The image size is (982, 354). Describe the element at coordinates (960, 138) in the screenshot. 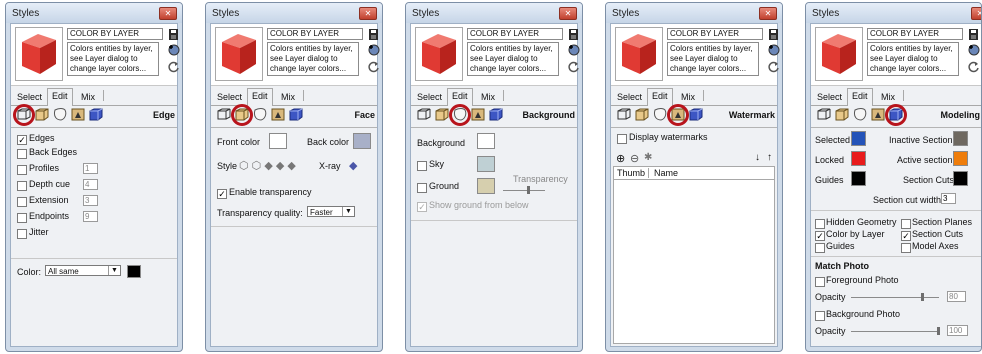

I see `inactive-section-color-swatch` at that location.